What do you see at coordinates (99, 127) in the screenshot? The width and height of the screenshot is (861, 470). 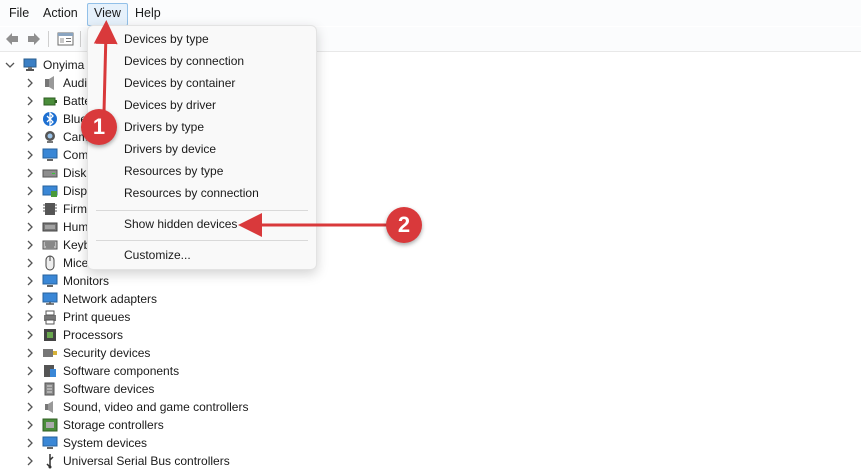 I see `step-badge-1: 1` at bounding box center [99, 127].